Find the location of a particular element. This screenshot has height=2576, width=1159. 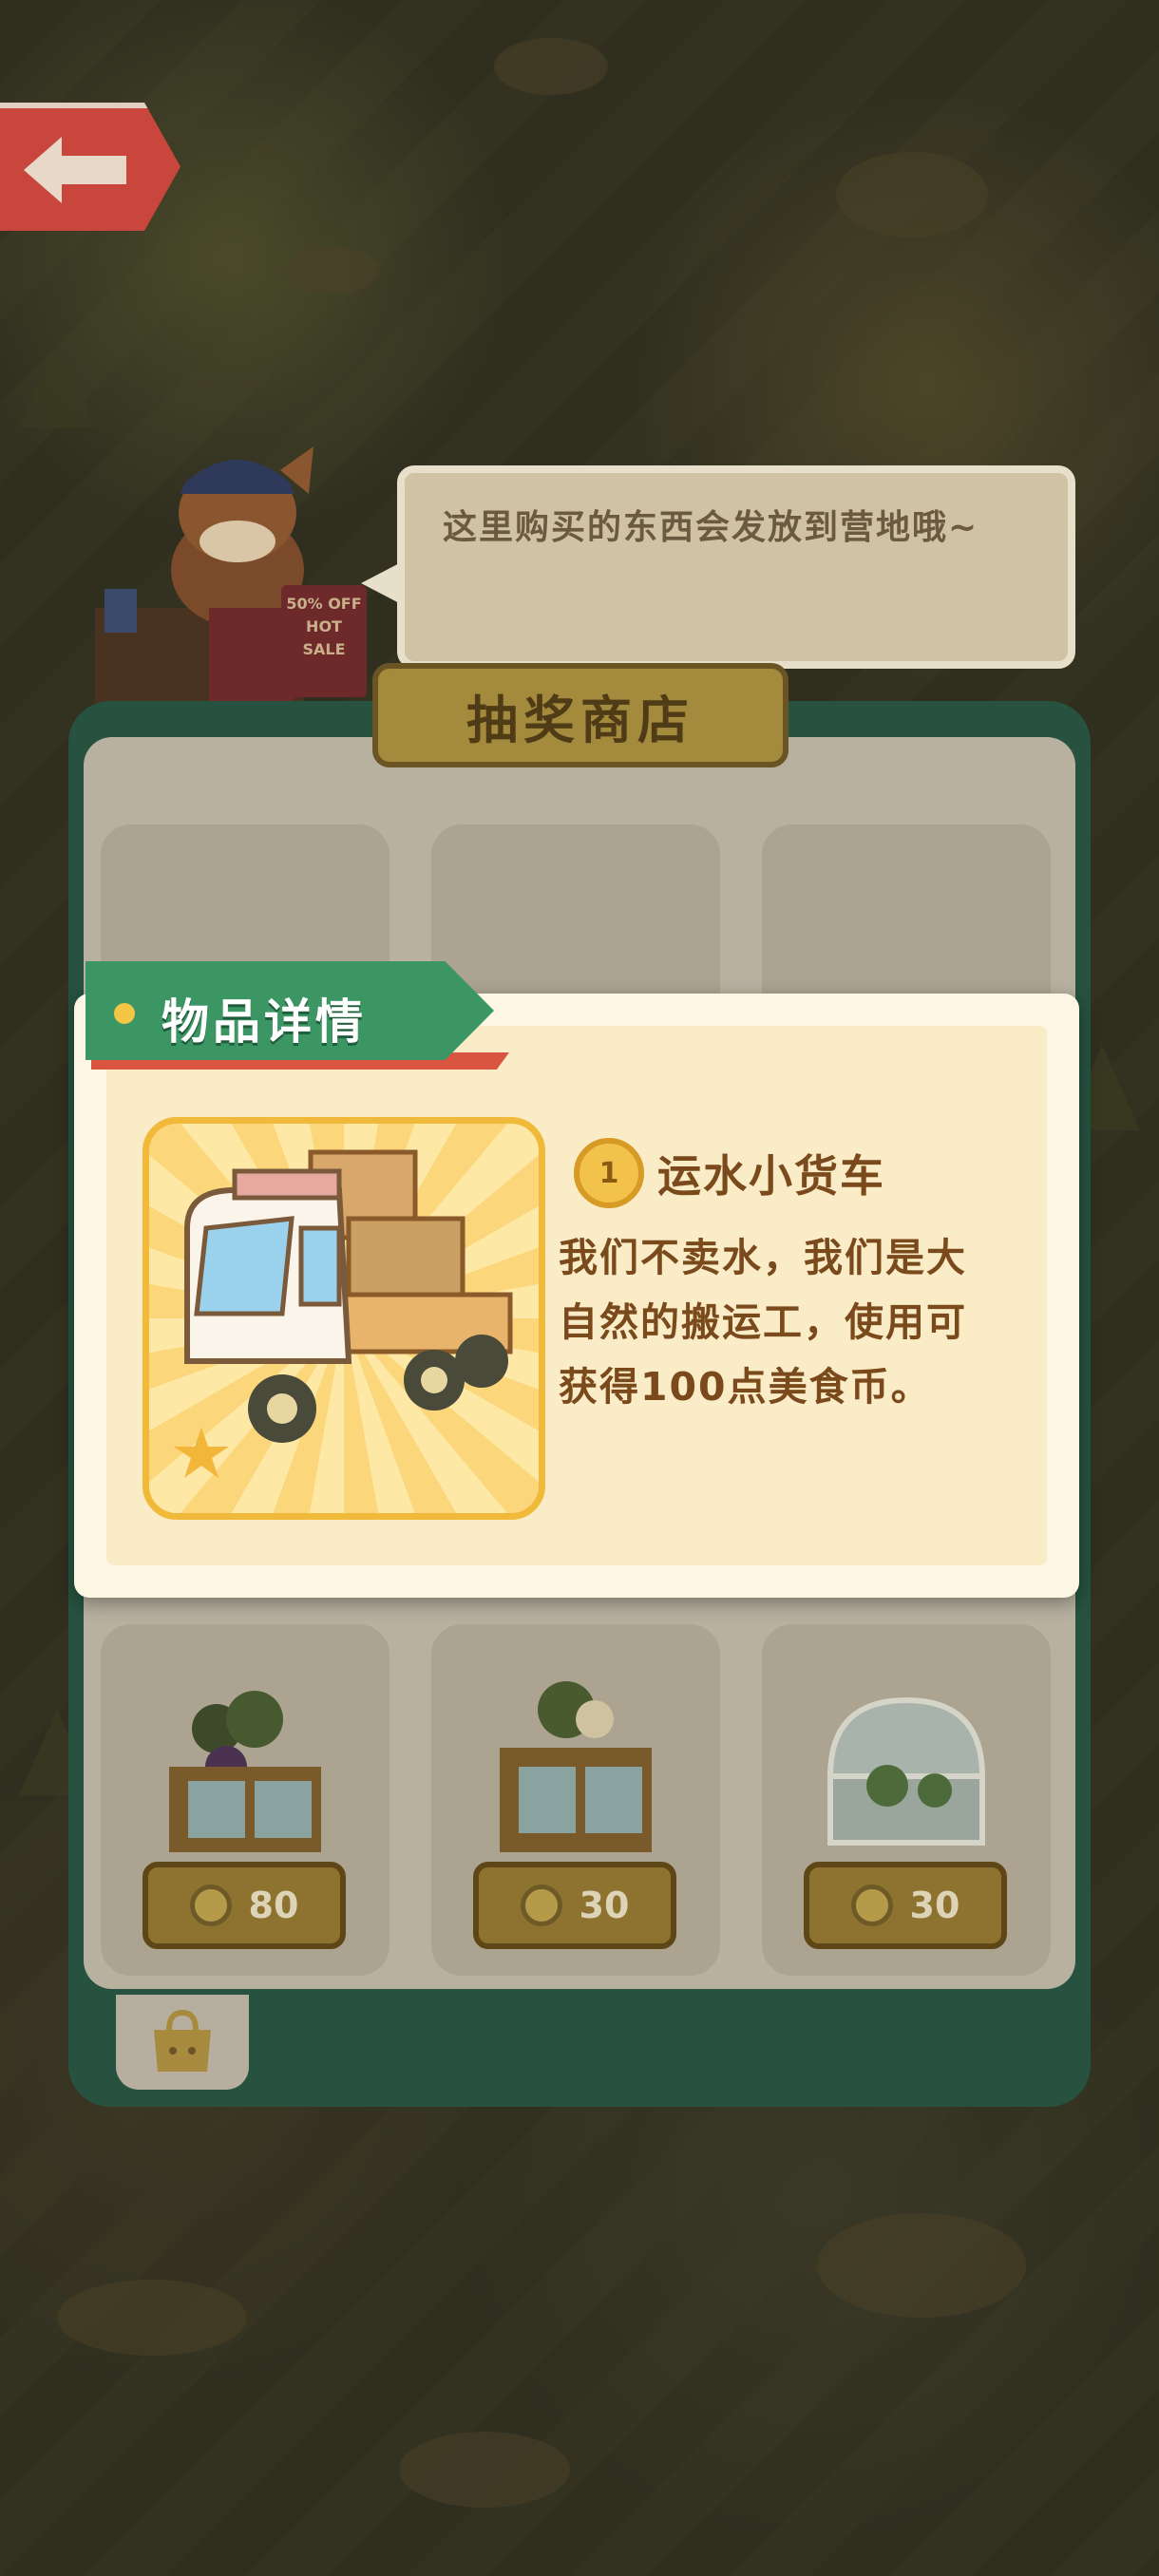

bag-icon is located at coordinates (182, 2041).